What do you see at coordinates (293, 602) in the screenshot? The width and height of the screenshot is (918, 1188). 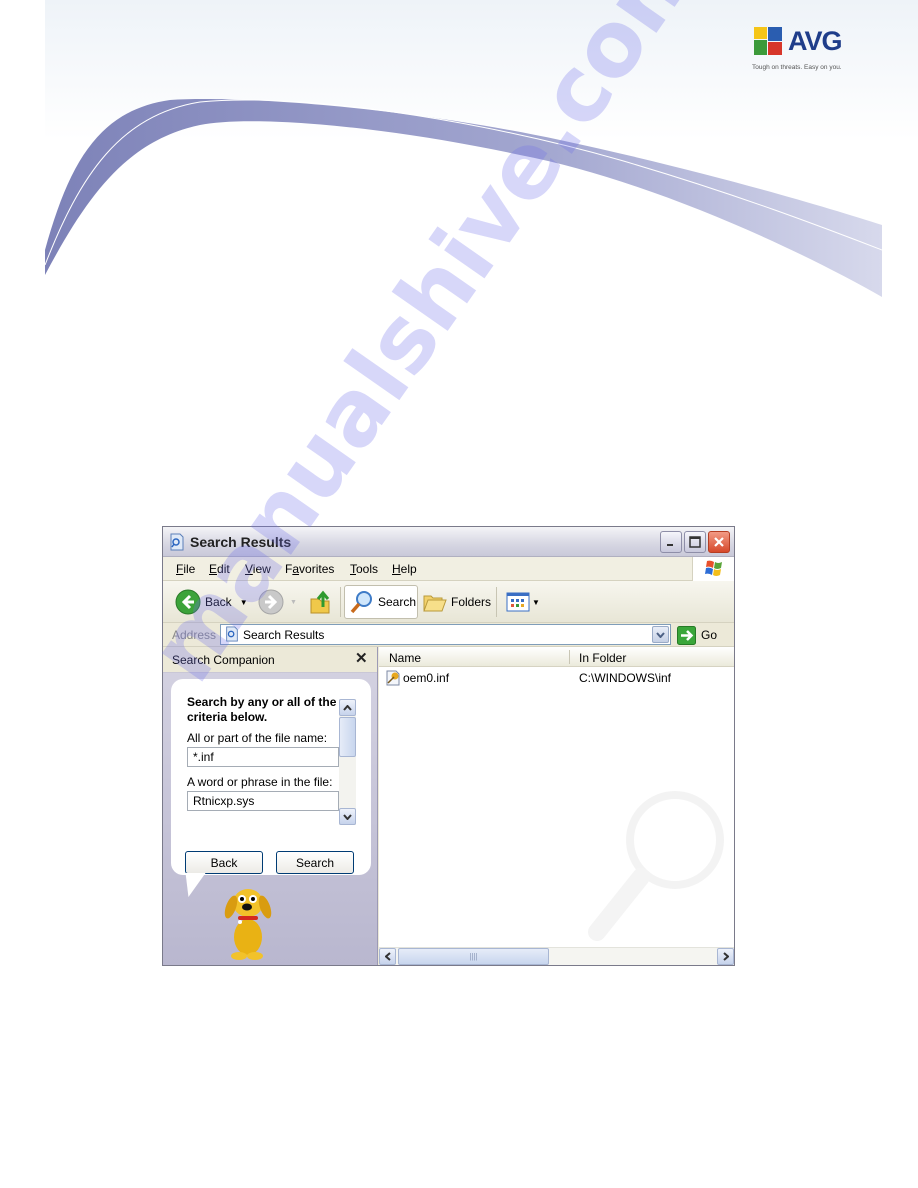 I see `forward-dropdown-icon: ▼` at bounding box center [293, 602].